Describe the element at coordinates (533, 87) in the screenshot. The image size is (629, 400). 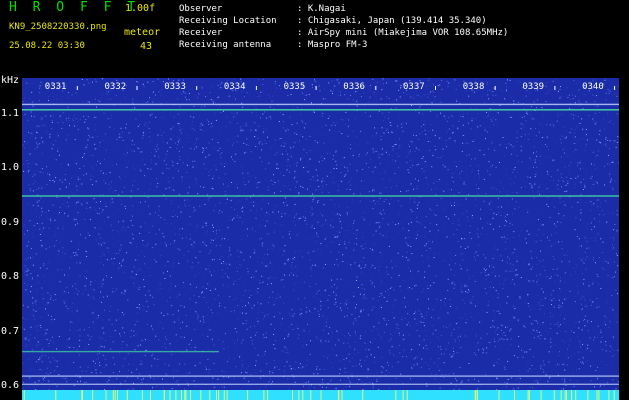
I see `time-tick-label: 0339` at that location.